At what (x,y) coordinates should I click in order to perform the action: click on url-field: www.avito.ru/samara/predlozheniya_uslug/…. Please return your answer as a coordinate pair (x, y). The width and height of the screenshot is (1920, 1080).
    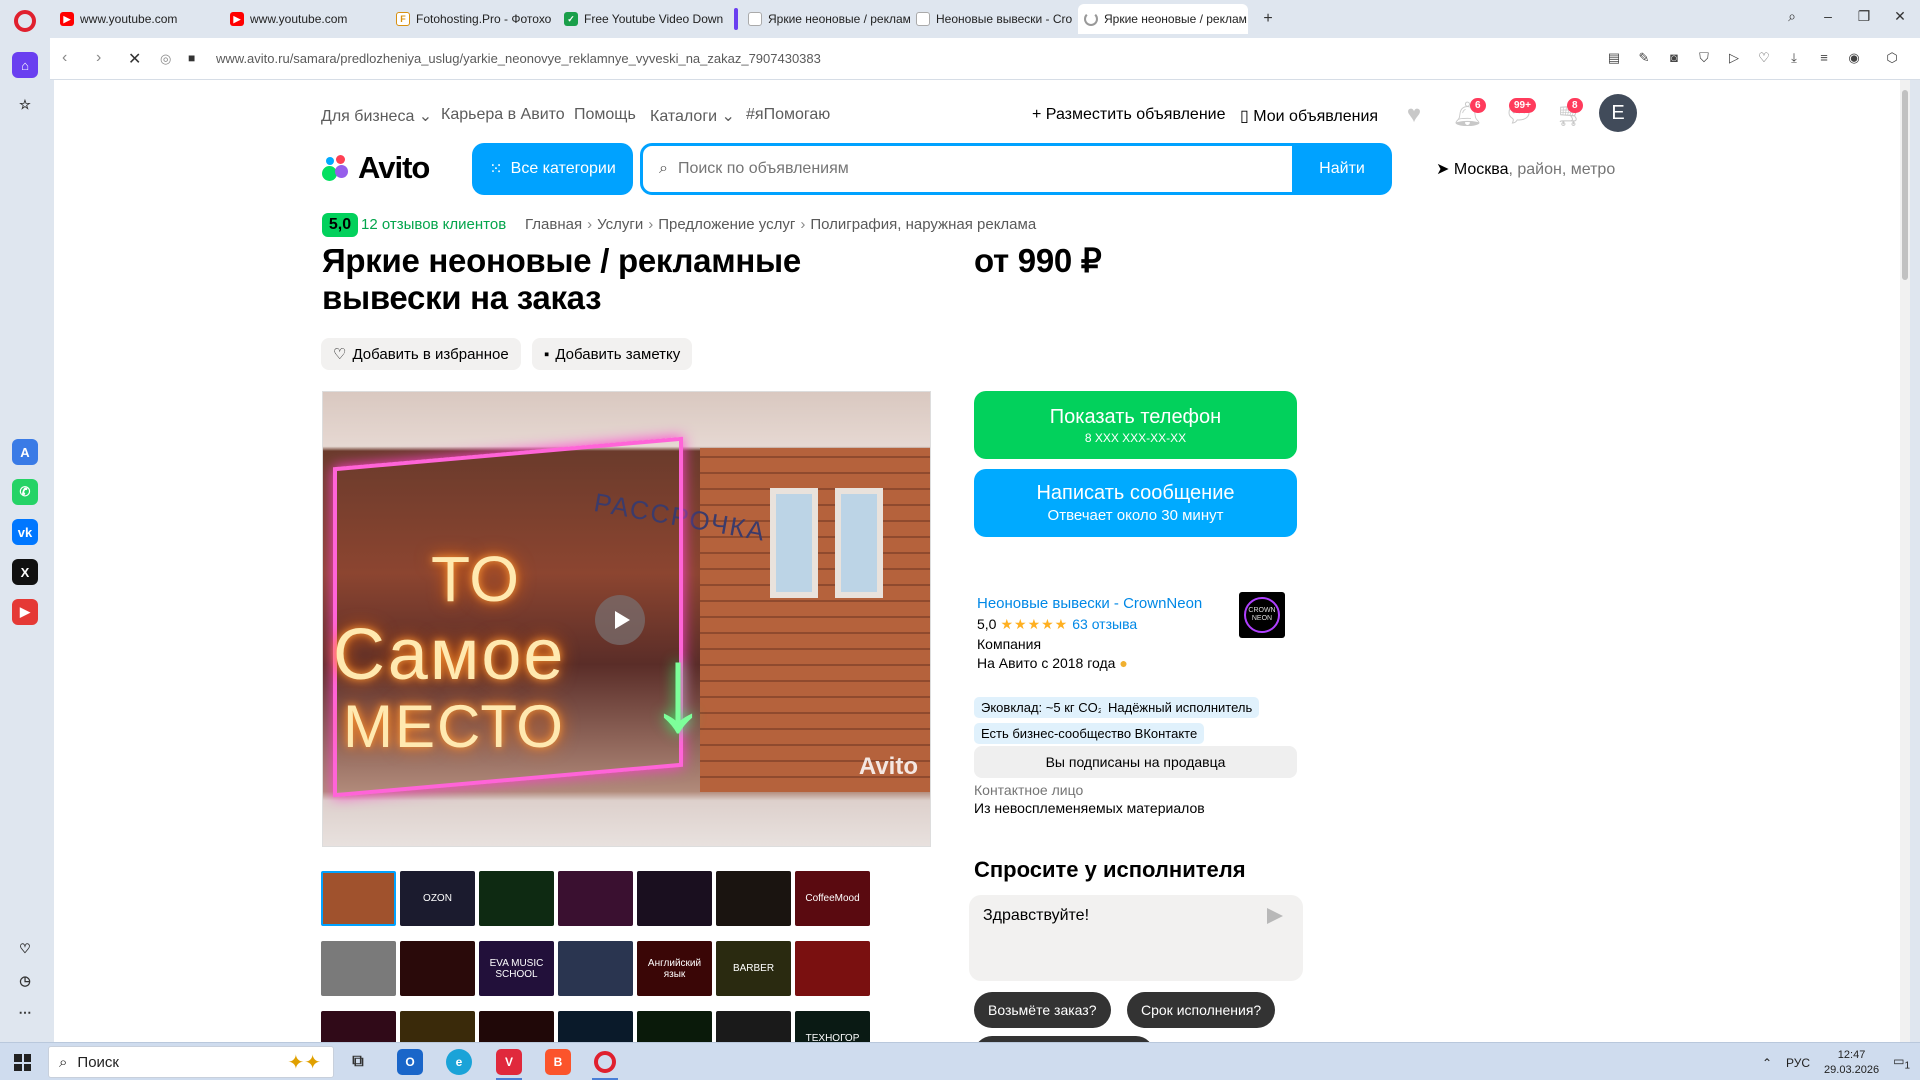
    Looking at the image, I should click on (518, 58).